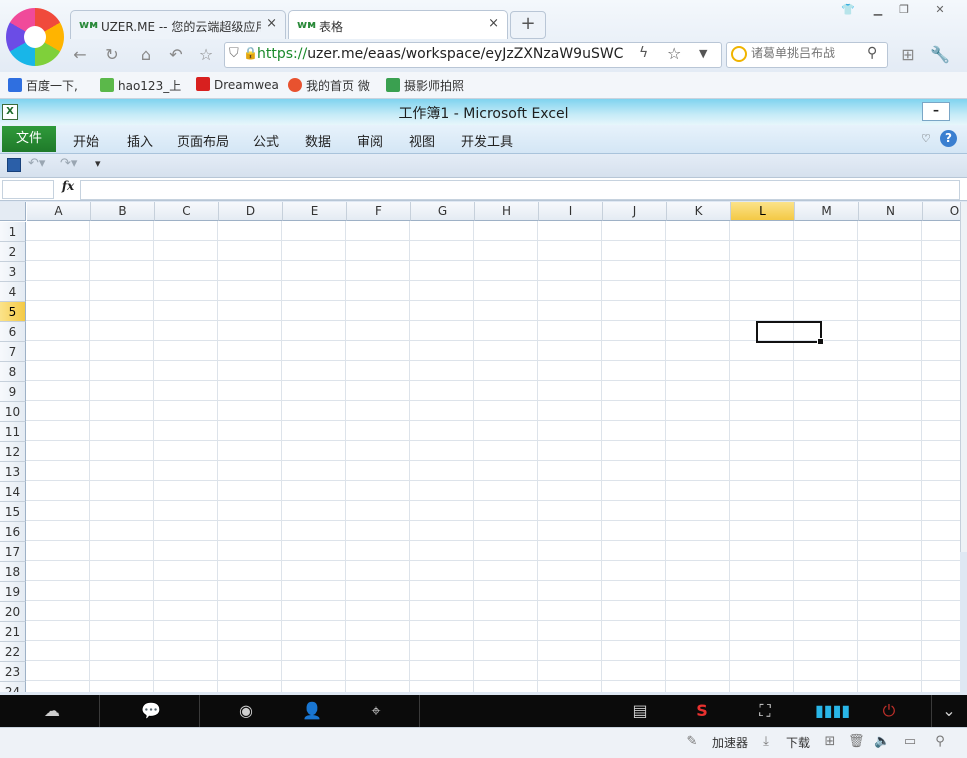 The width and height of the screenshot is (967, 758). What do you see at coordinates (14, 165) in the screenshot?
I see `save-icon` at bounding box center [14, 165].